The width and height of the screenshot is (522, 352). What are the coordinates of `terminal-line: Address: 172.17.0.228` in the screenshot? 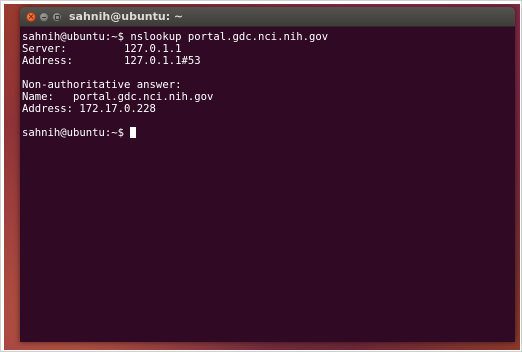 It's located at (89, 109).